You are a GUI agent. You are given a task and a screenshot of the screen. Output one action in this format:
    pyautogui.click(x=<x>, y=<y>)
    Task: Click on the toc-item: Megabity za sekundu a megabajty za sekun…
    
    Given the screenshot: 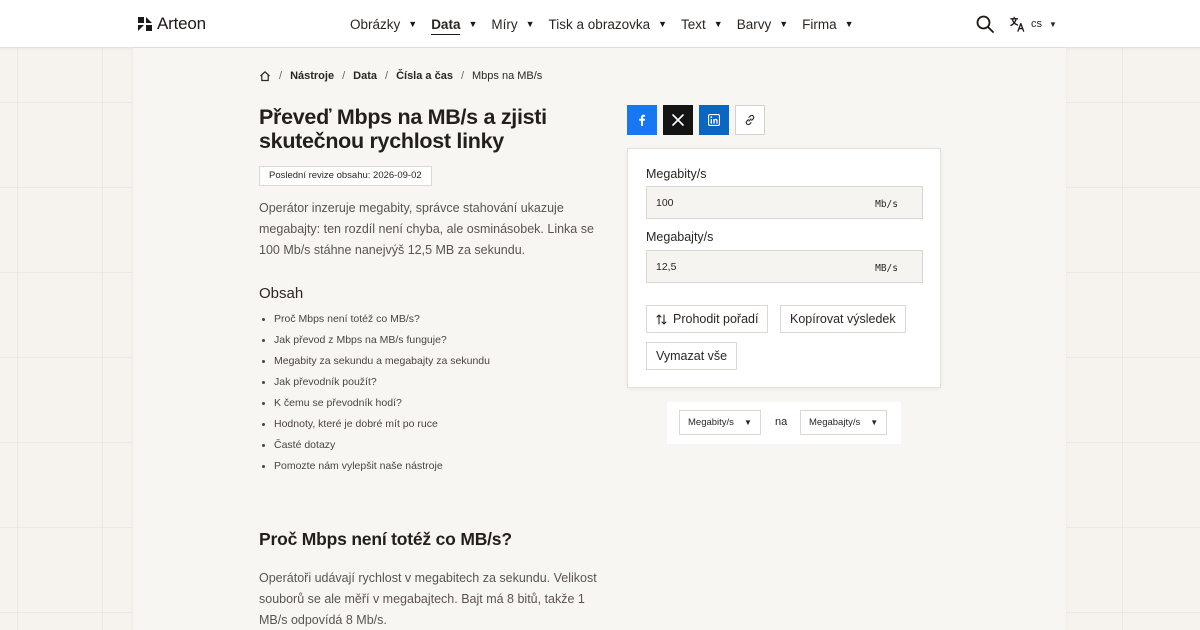 What is the action you would take?
    pyautogui.click(x=382, y=363)
    